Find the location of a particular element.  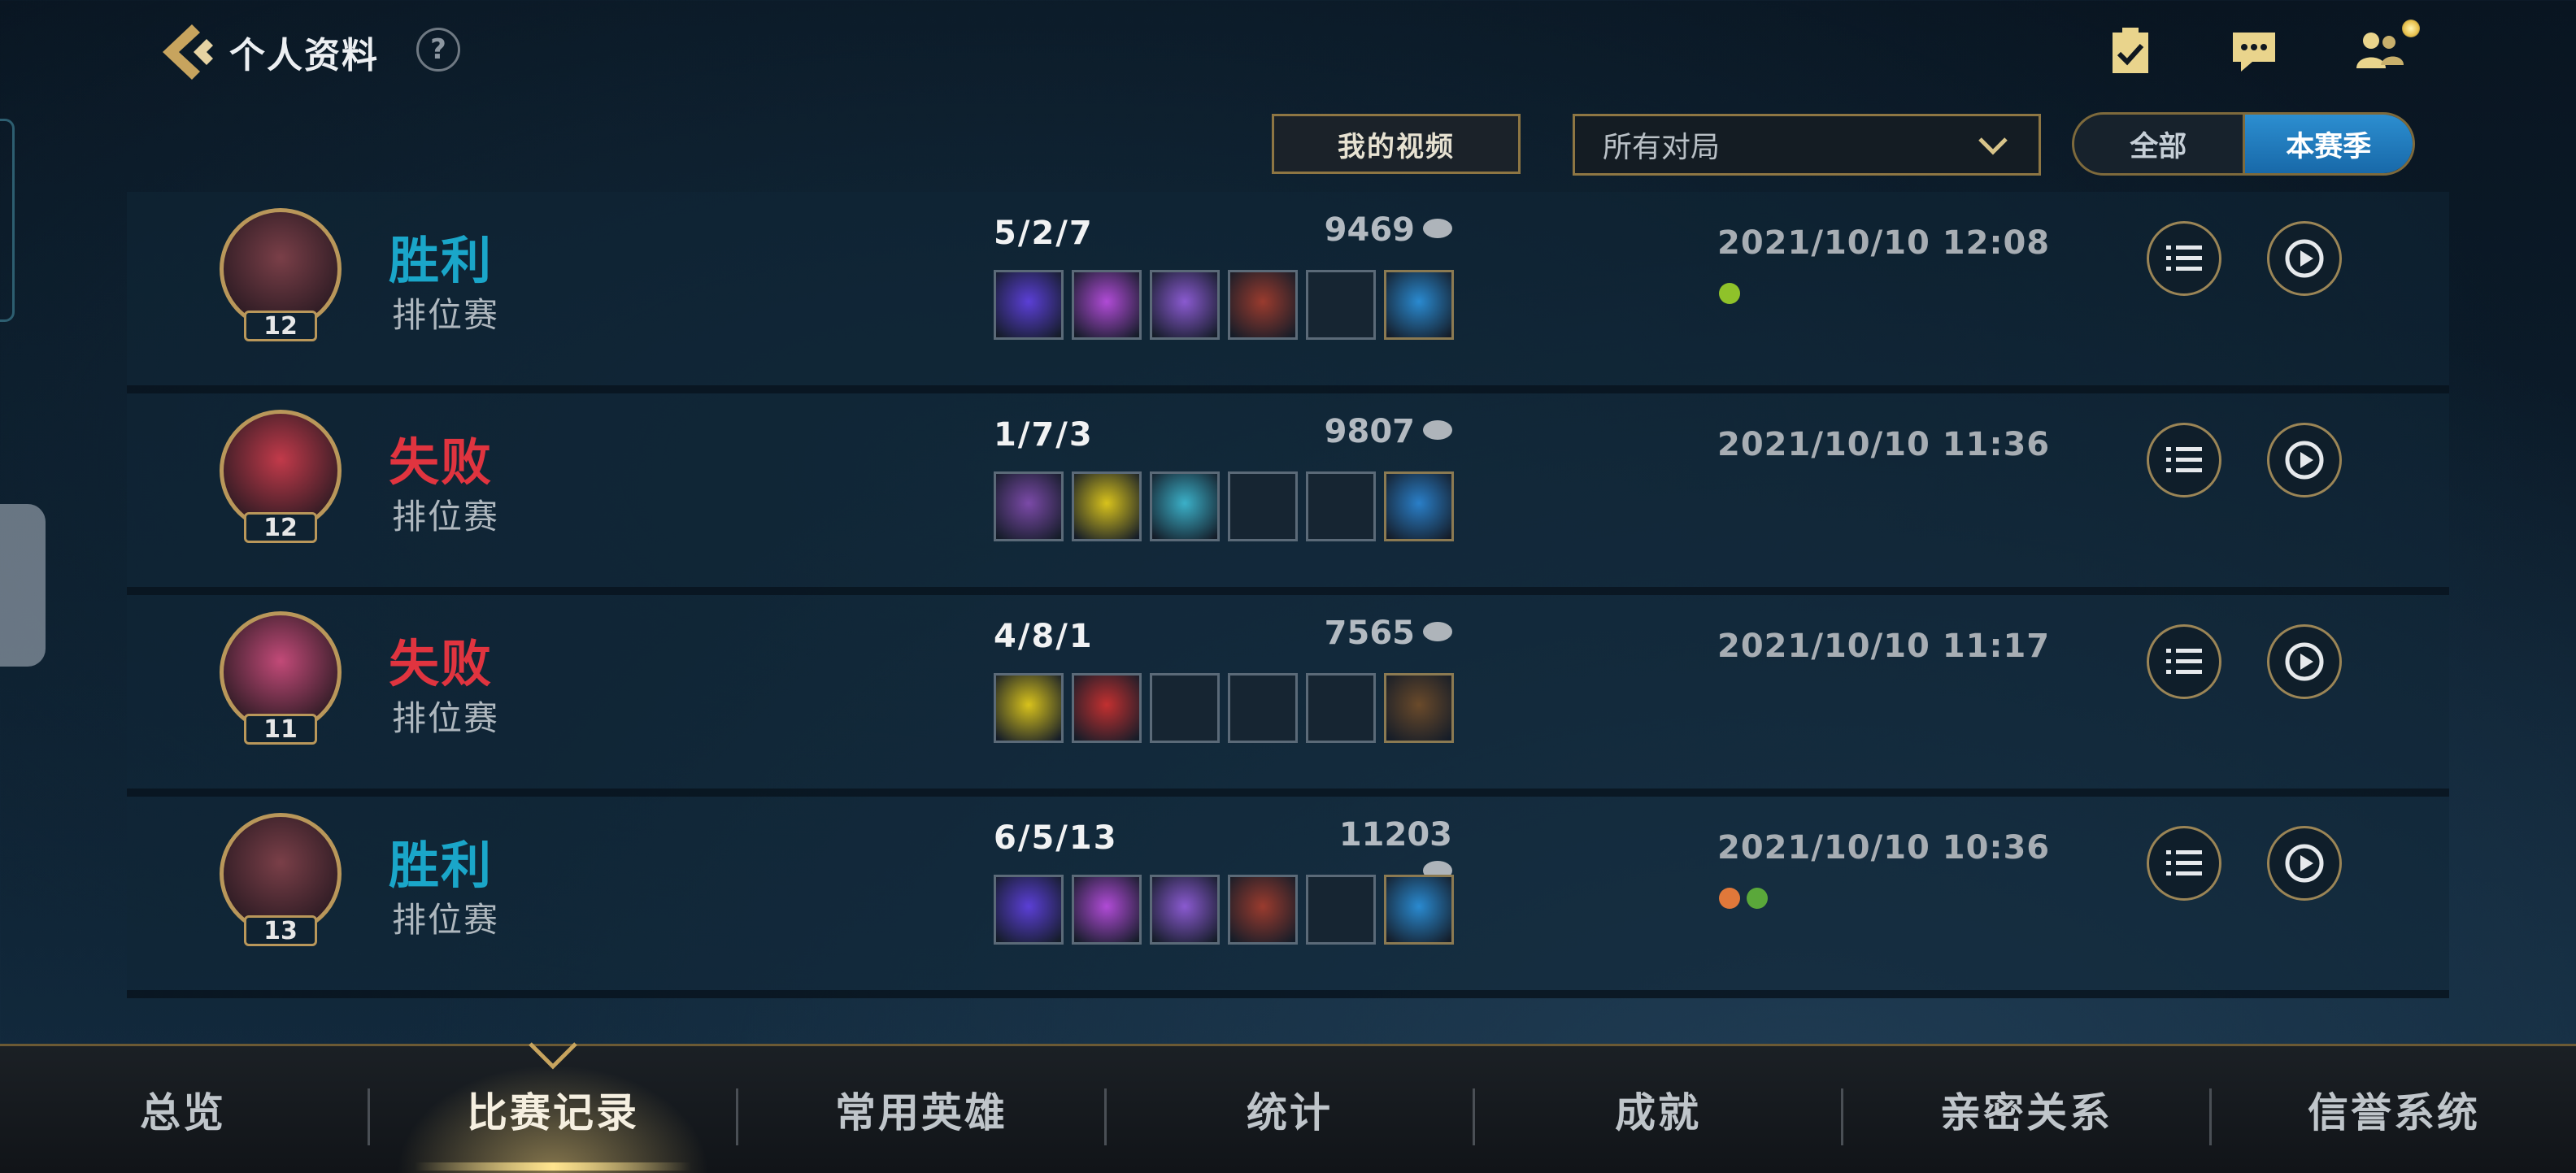

match-time: 2021/10/10 12:08 is located at coordinates (1884, 243).